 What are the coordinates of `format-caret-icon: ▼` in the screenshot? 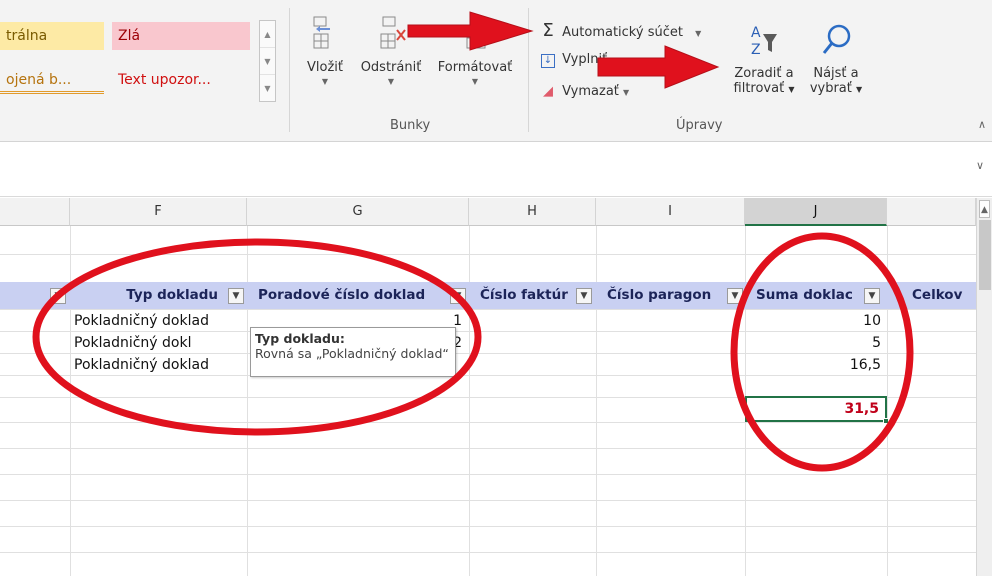 It's located at (475, 81).